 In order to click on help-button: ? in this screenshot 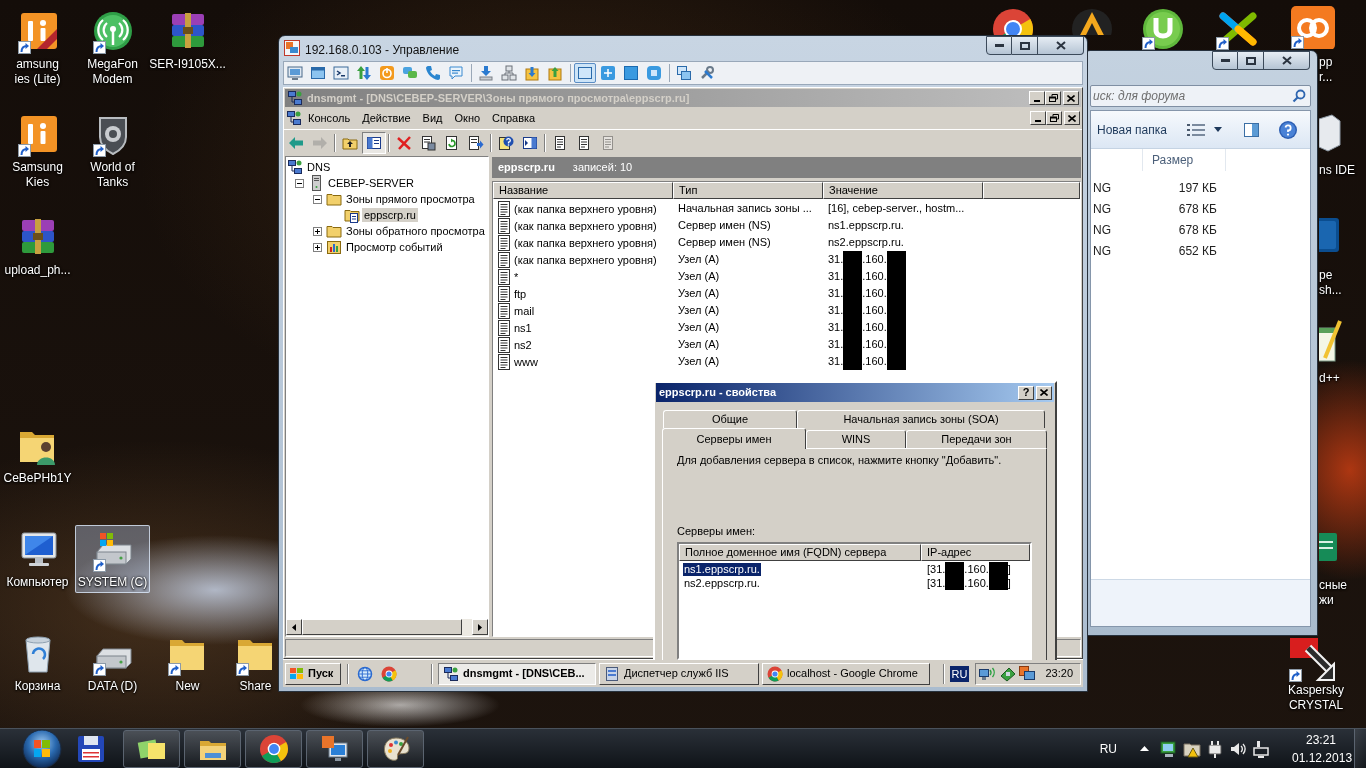, I will do `click(1026, 392)`.